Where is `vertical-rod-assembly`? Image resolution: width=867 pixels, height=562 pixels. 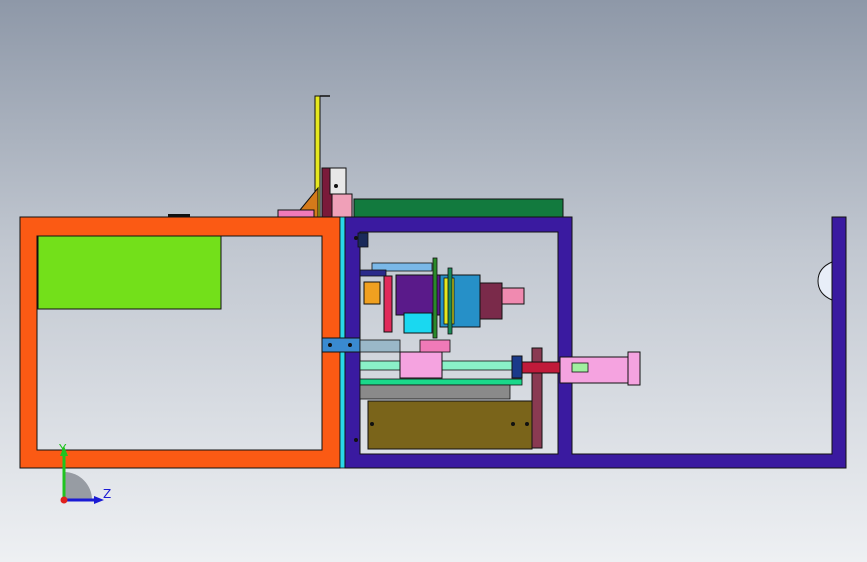 vertical-rod-assembly is located at coordinates (260, 157).